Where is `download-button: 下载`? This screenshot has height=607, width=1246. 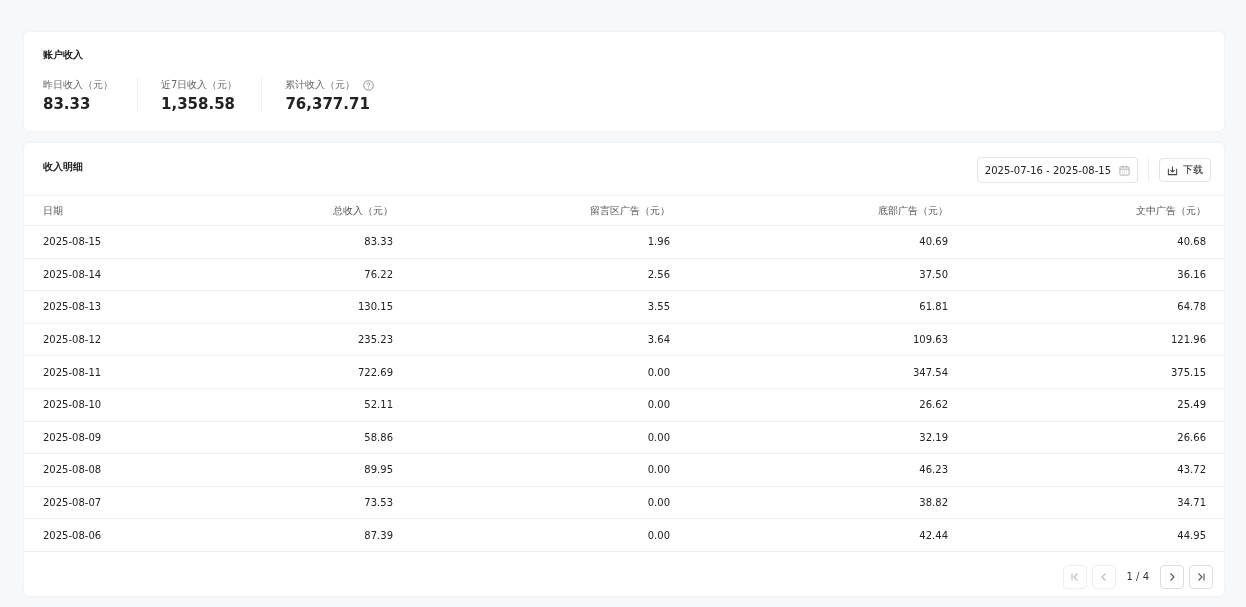
download-button: 下载 is located at coordinates (1185, 170).